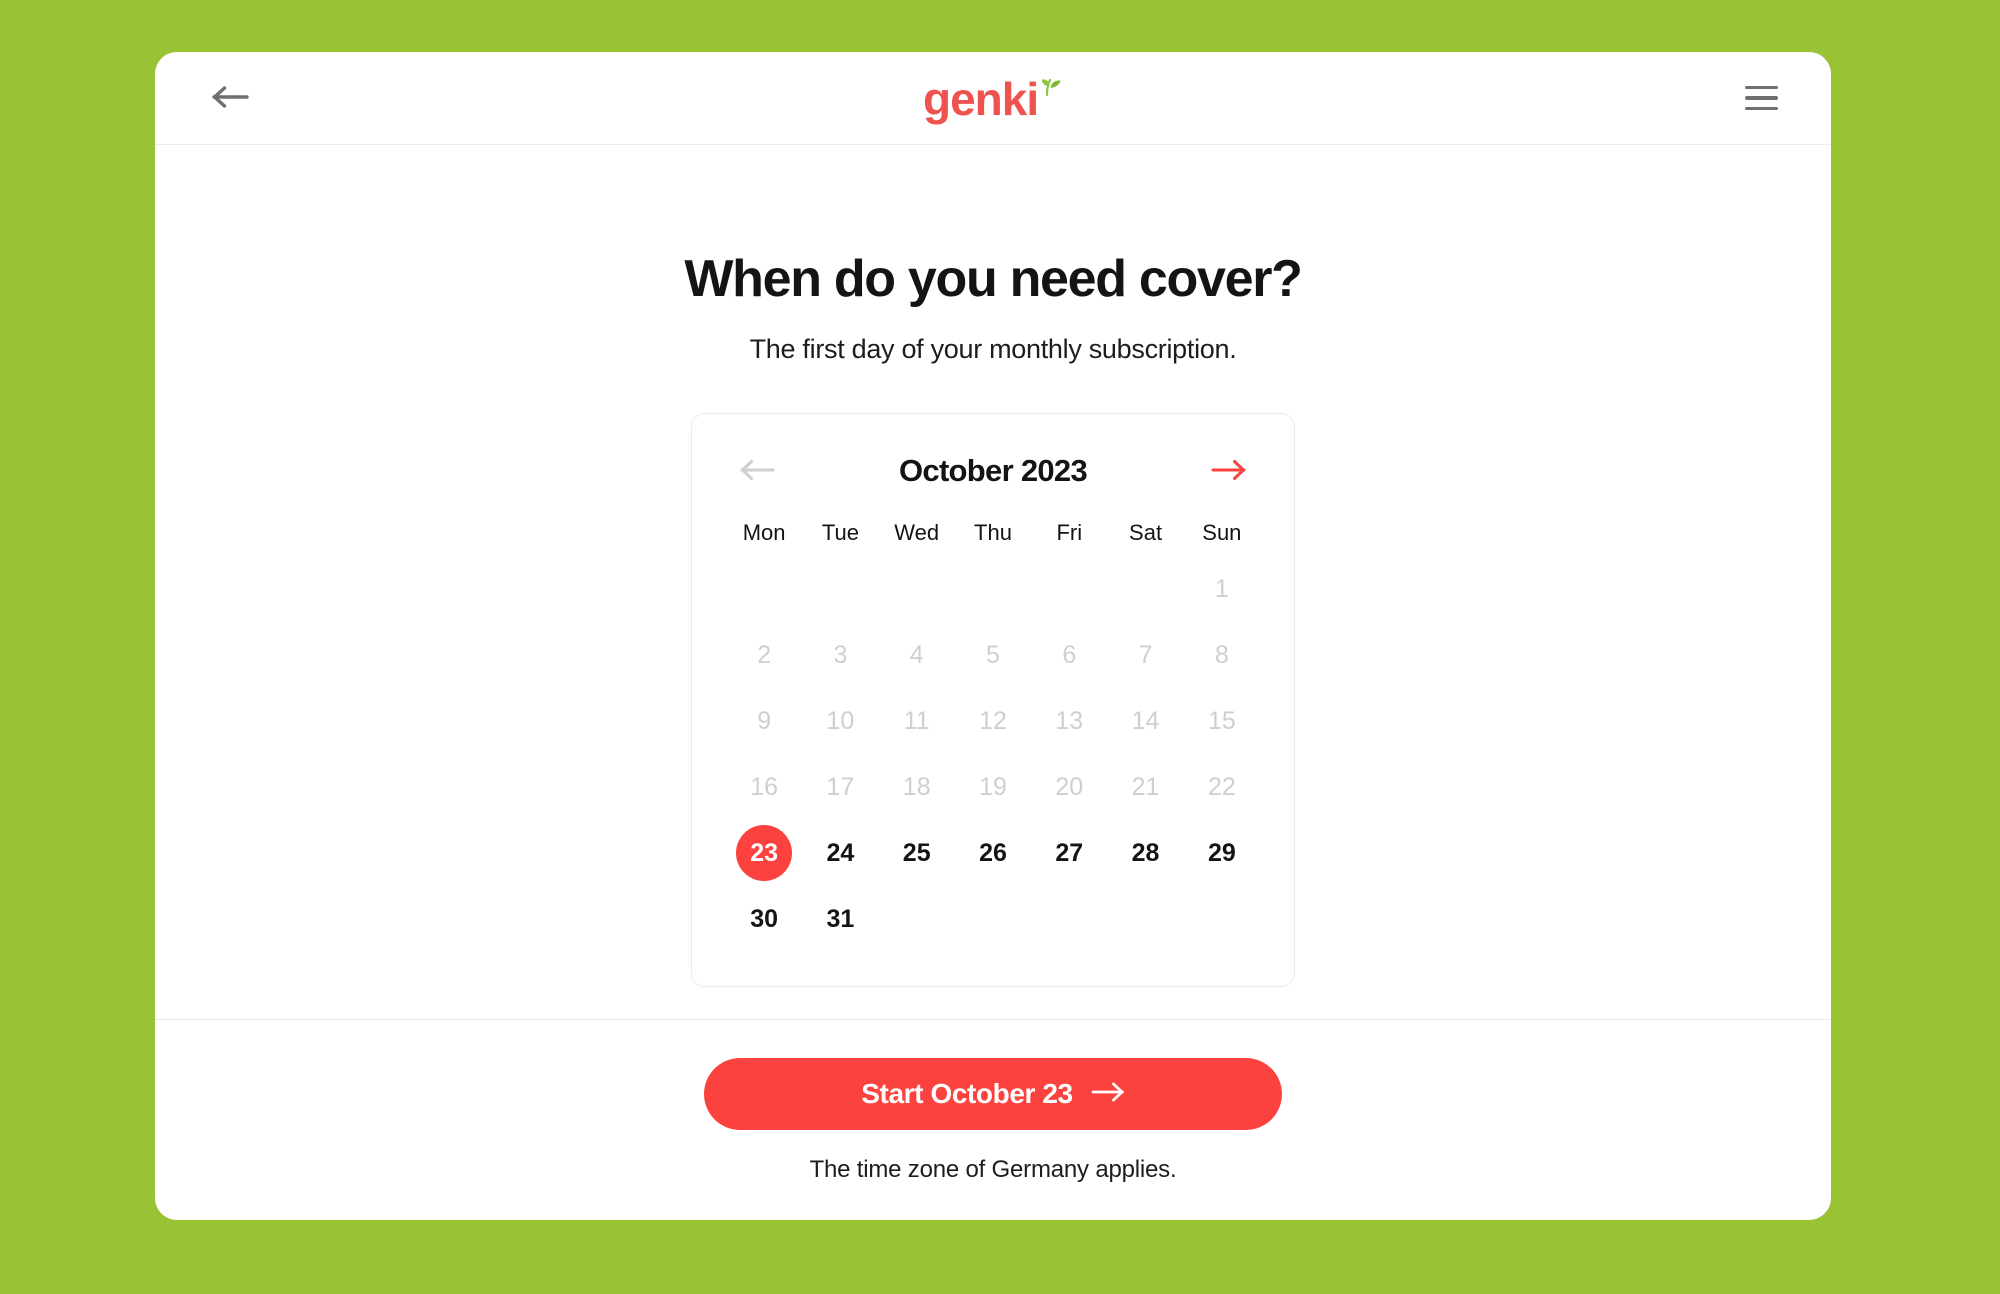  I want to click on genki-logo: genki, so click(993, 99).